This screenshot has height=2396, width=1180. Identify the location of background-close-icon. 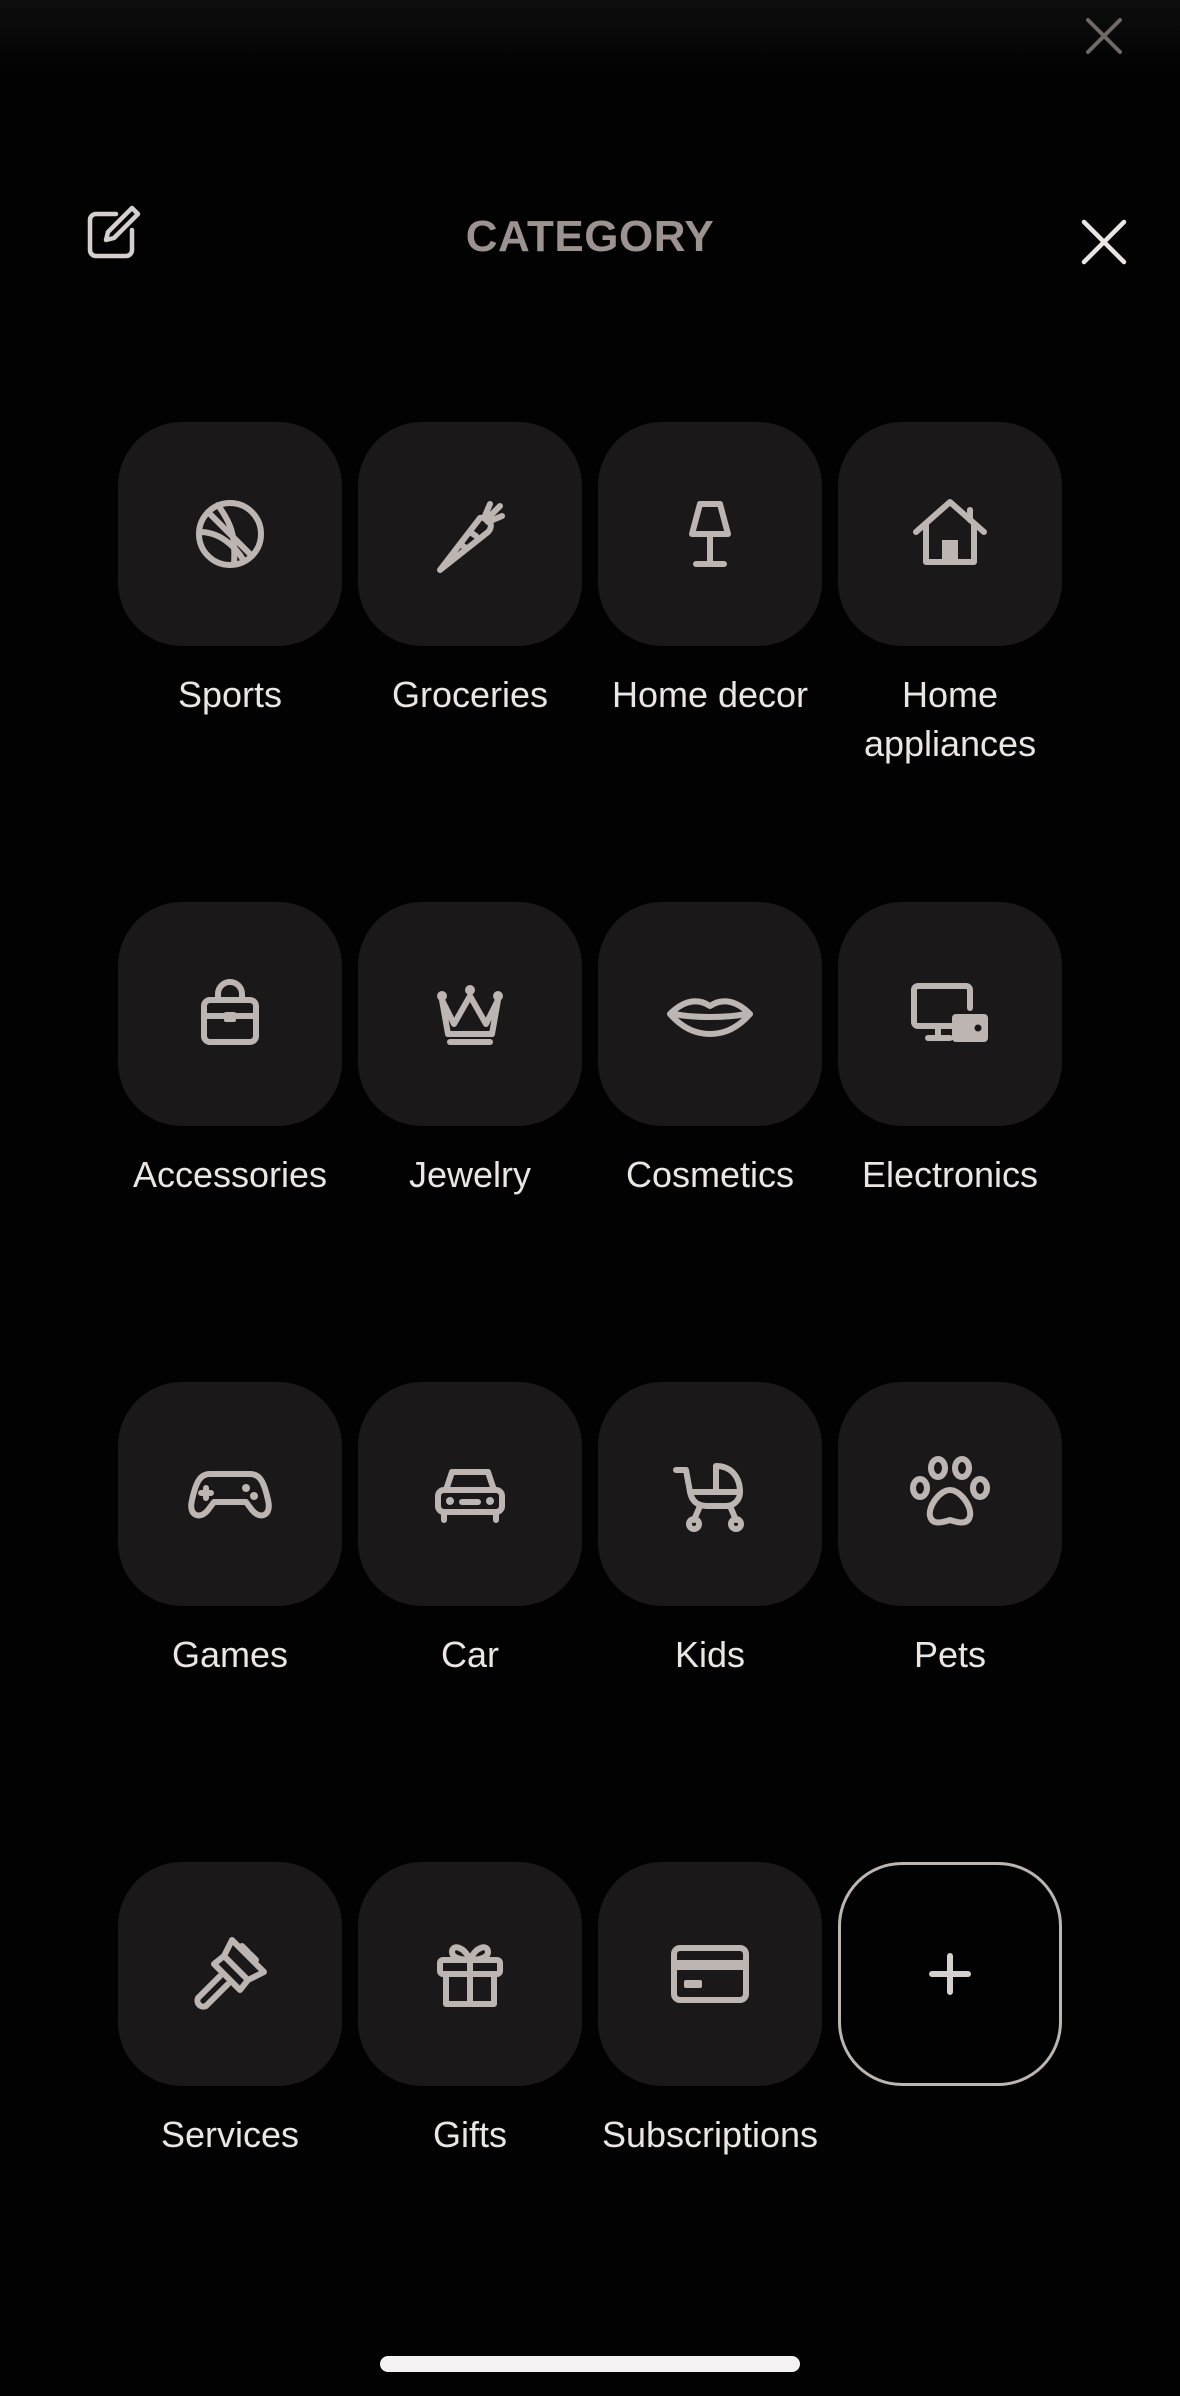
(1104, 36).